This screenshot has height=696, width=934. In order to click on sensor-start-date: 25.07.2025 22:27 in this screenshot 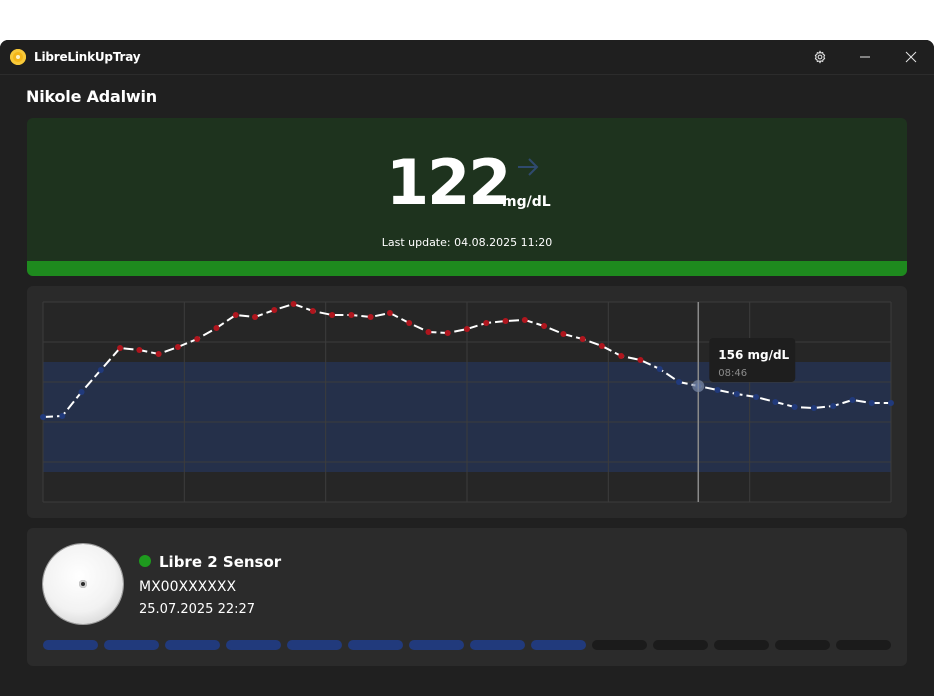, I will do `click(197, 609)`.